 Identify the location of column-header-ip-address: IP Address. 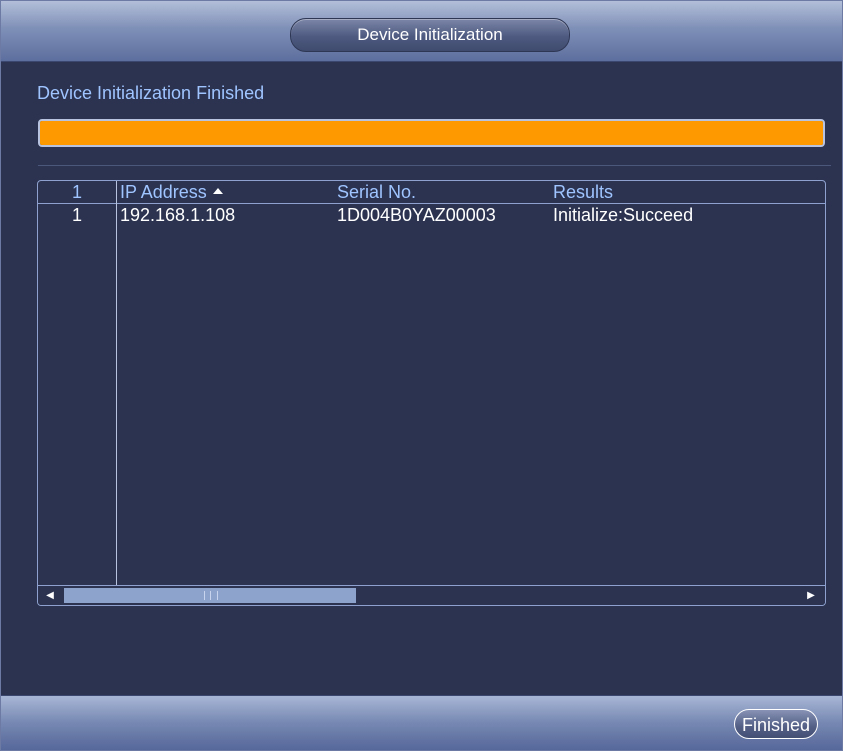
(171, 192).